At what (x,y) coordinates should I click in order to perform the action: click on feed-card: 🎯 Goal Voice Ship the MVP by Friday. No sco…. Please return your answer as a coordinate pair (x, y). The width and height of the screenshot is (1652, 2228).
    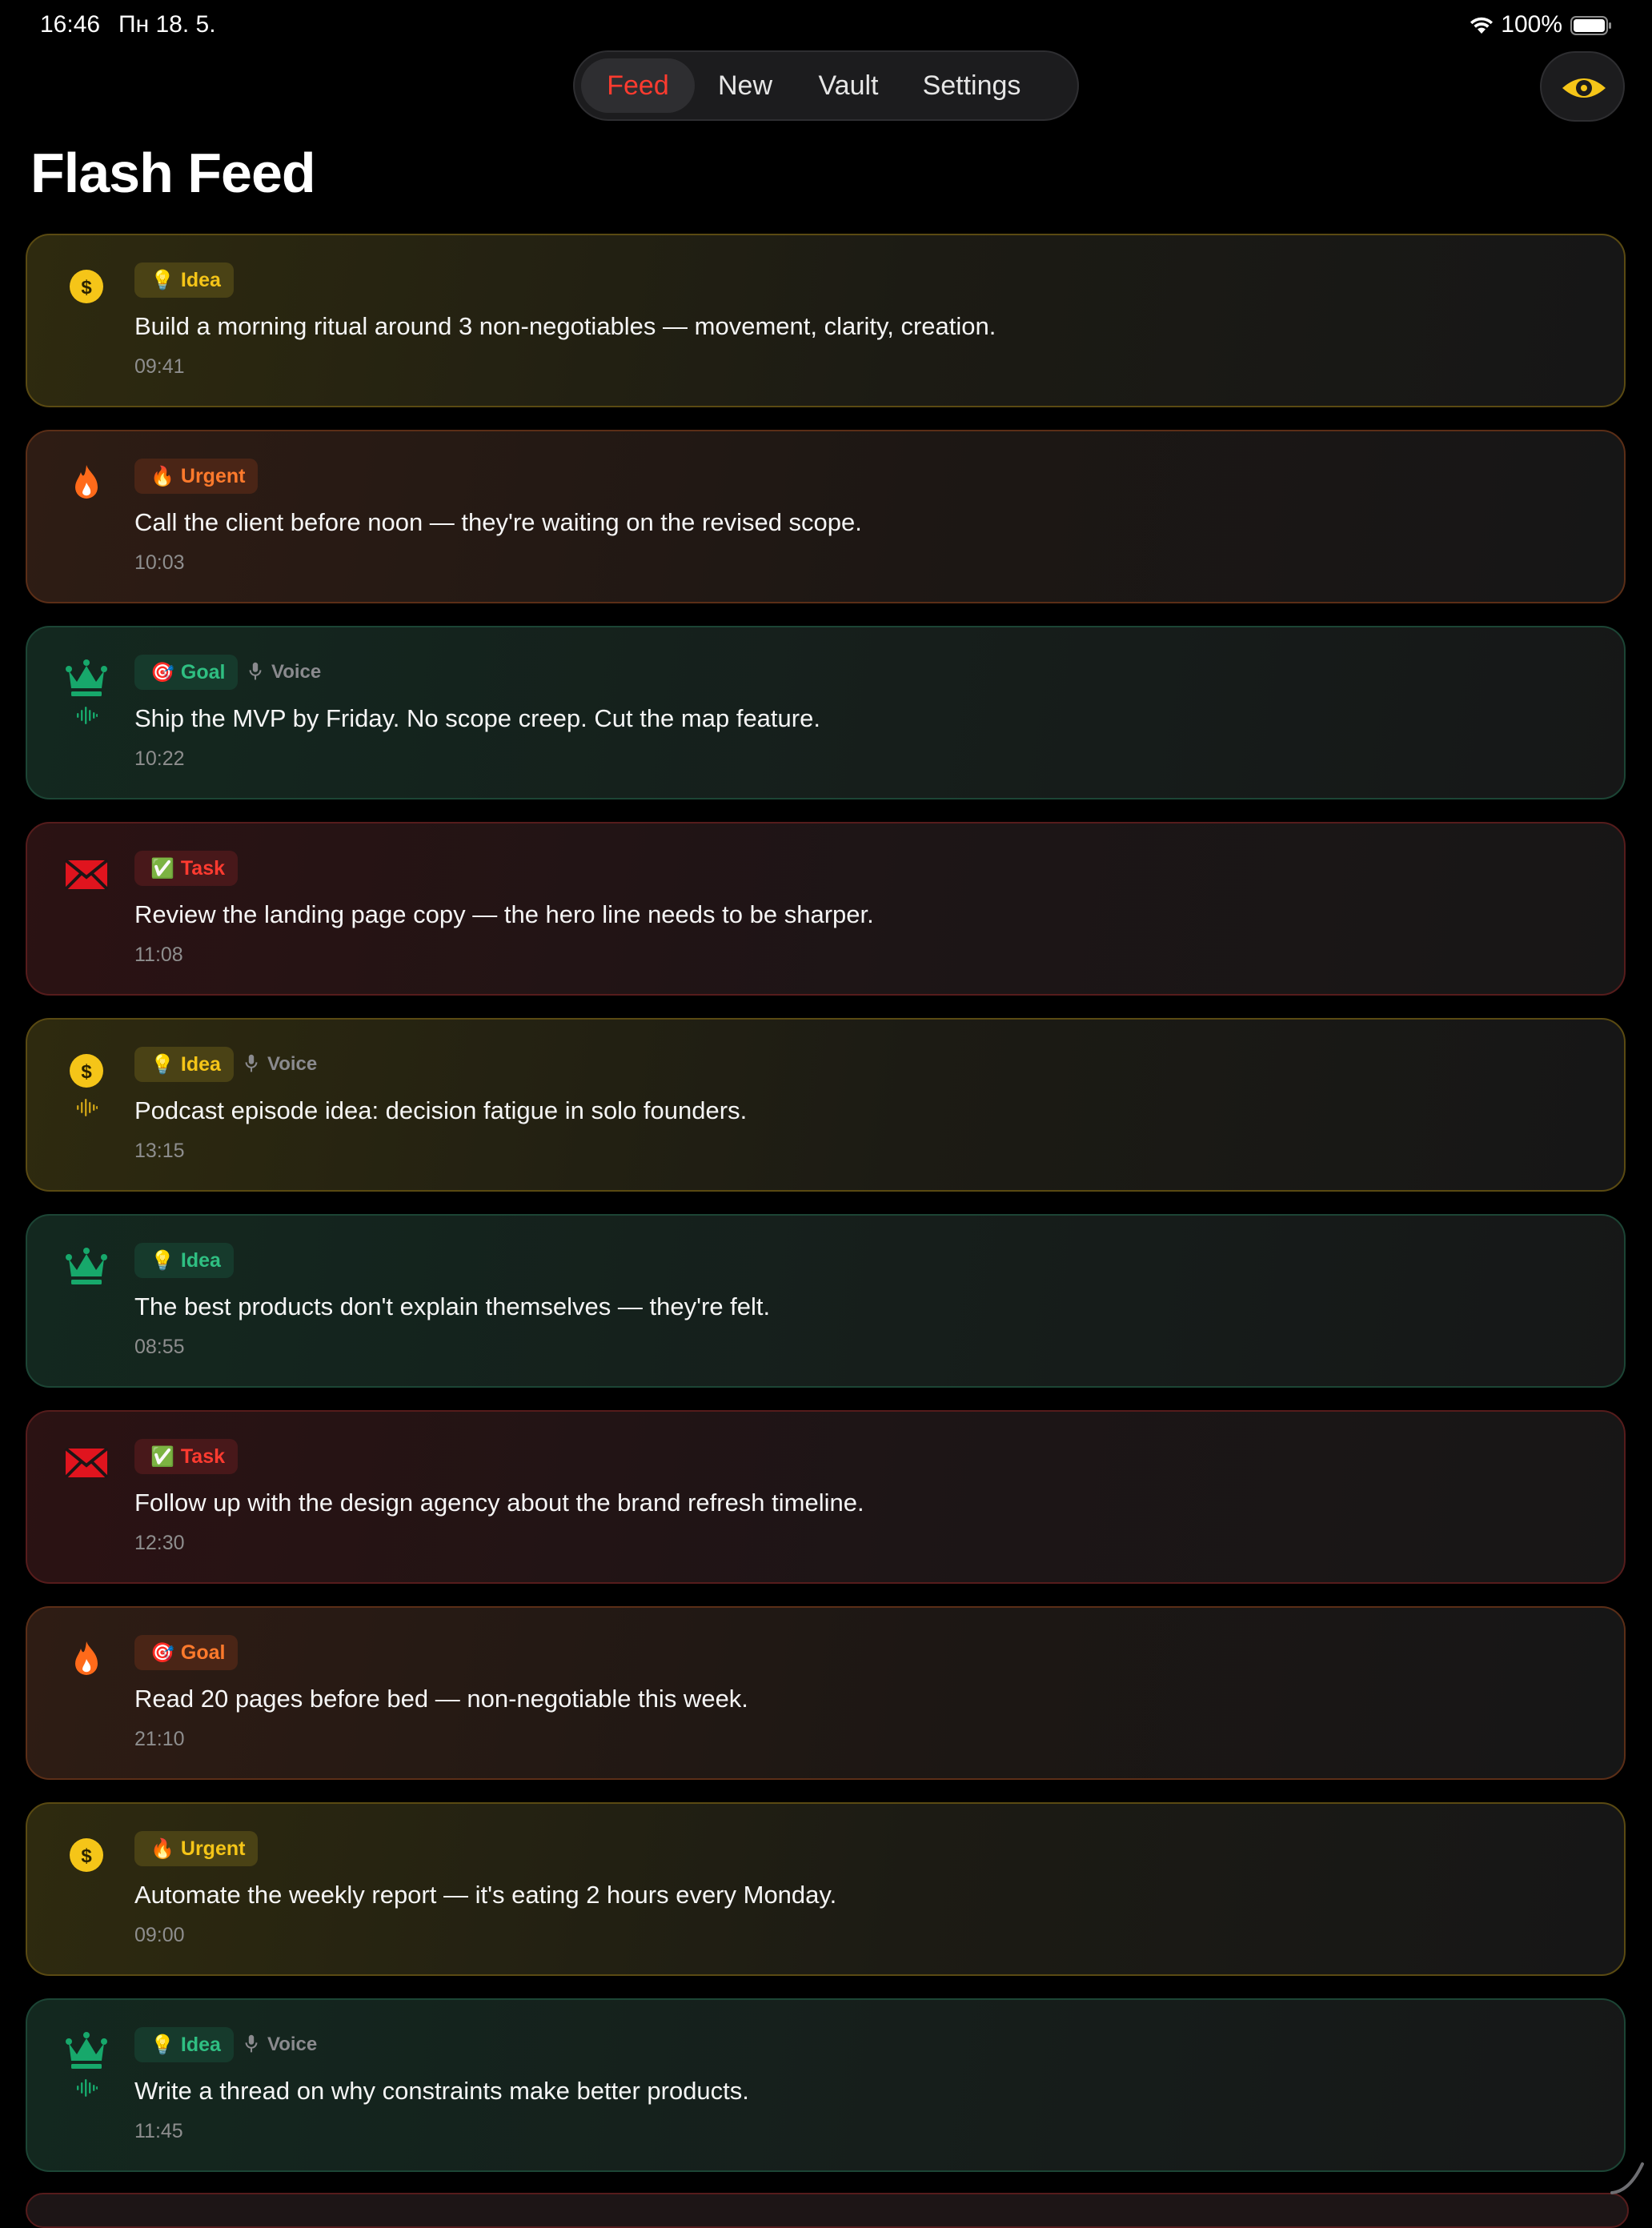
    Looking at the image, I should click on (826, 713).